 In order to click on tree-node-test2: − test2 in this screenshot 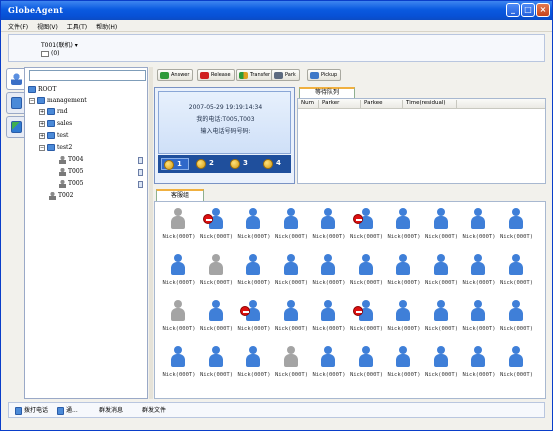, I will do `click(55, 148)`.